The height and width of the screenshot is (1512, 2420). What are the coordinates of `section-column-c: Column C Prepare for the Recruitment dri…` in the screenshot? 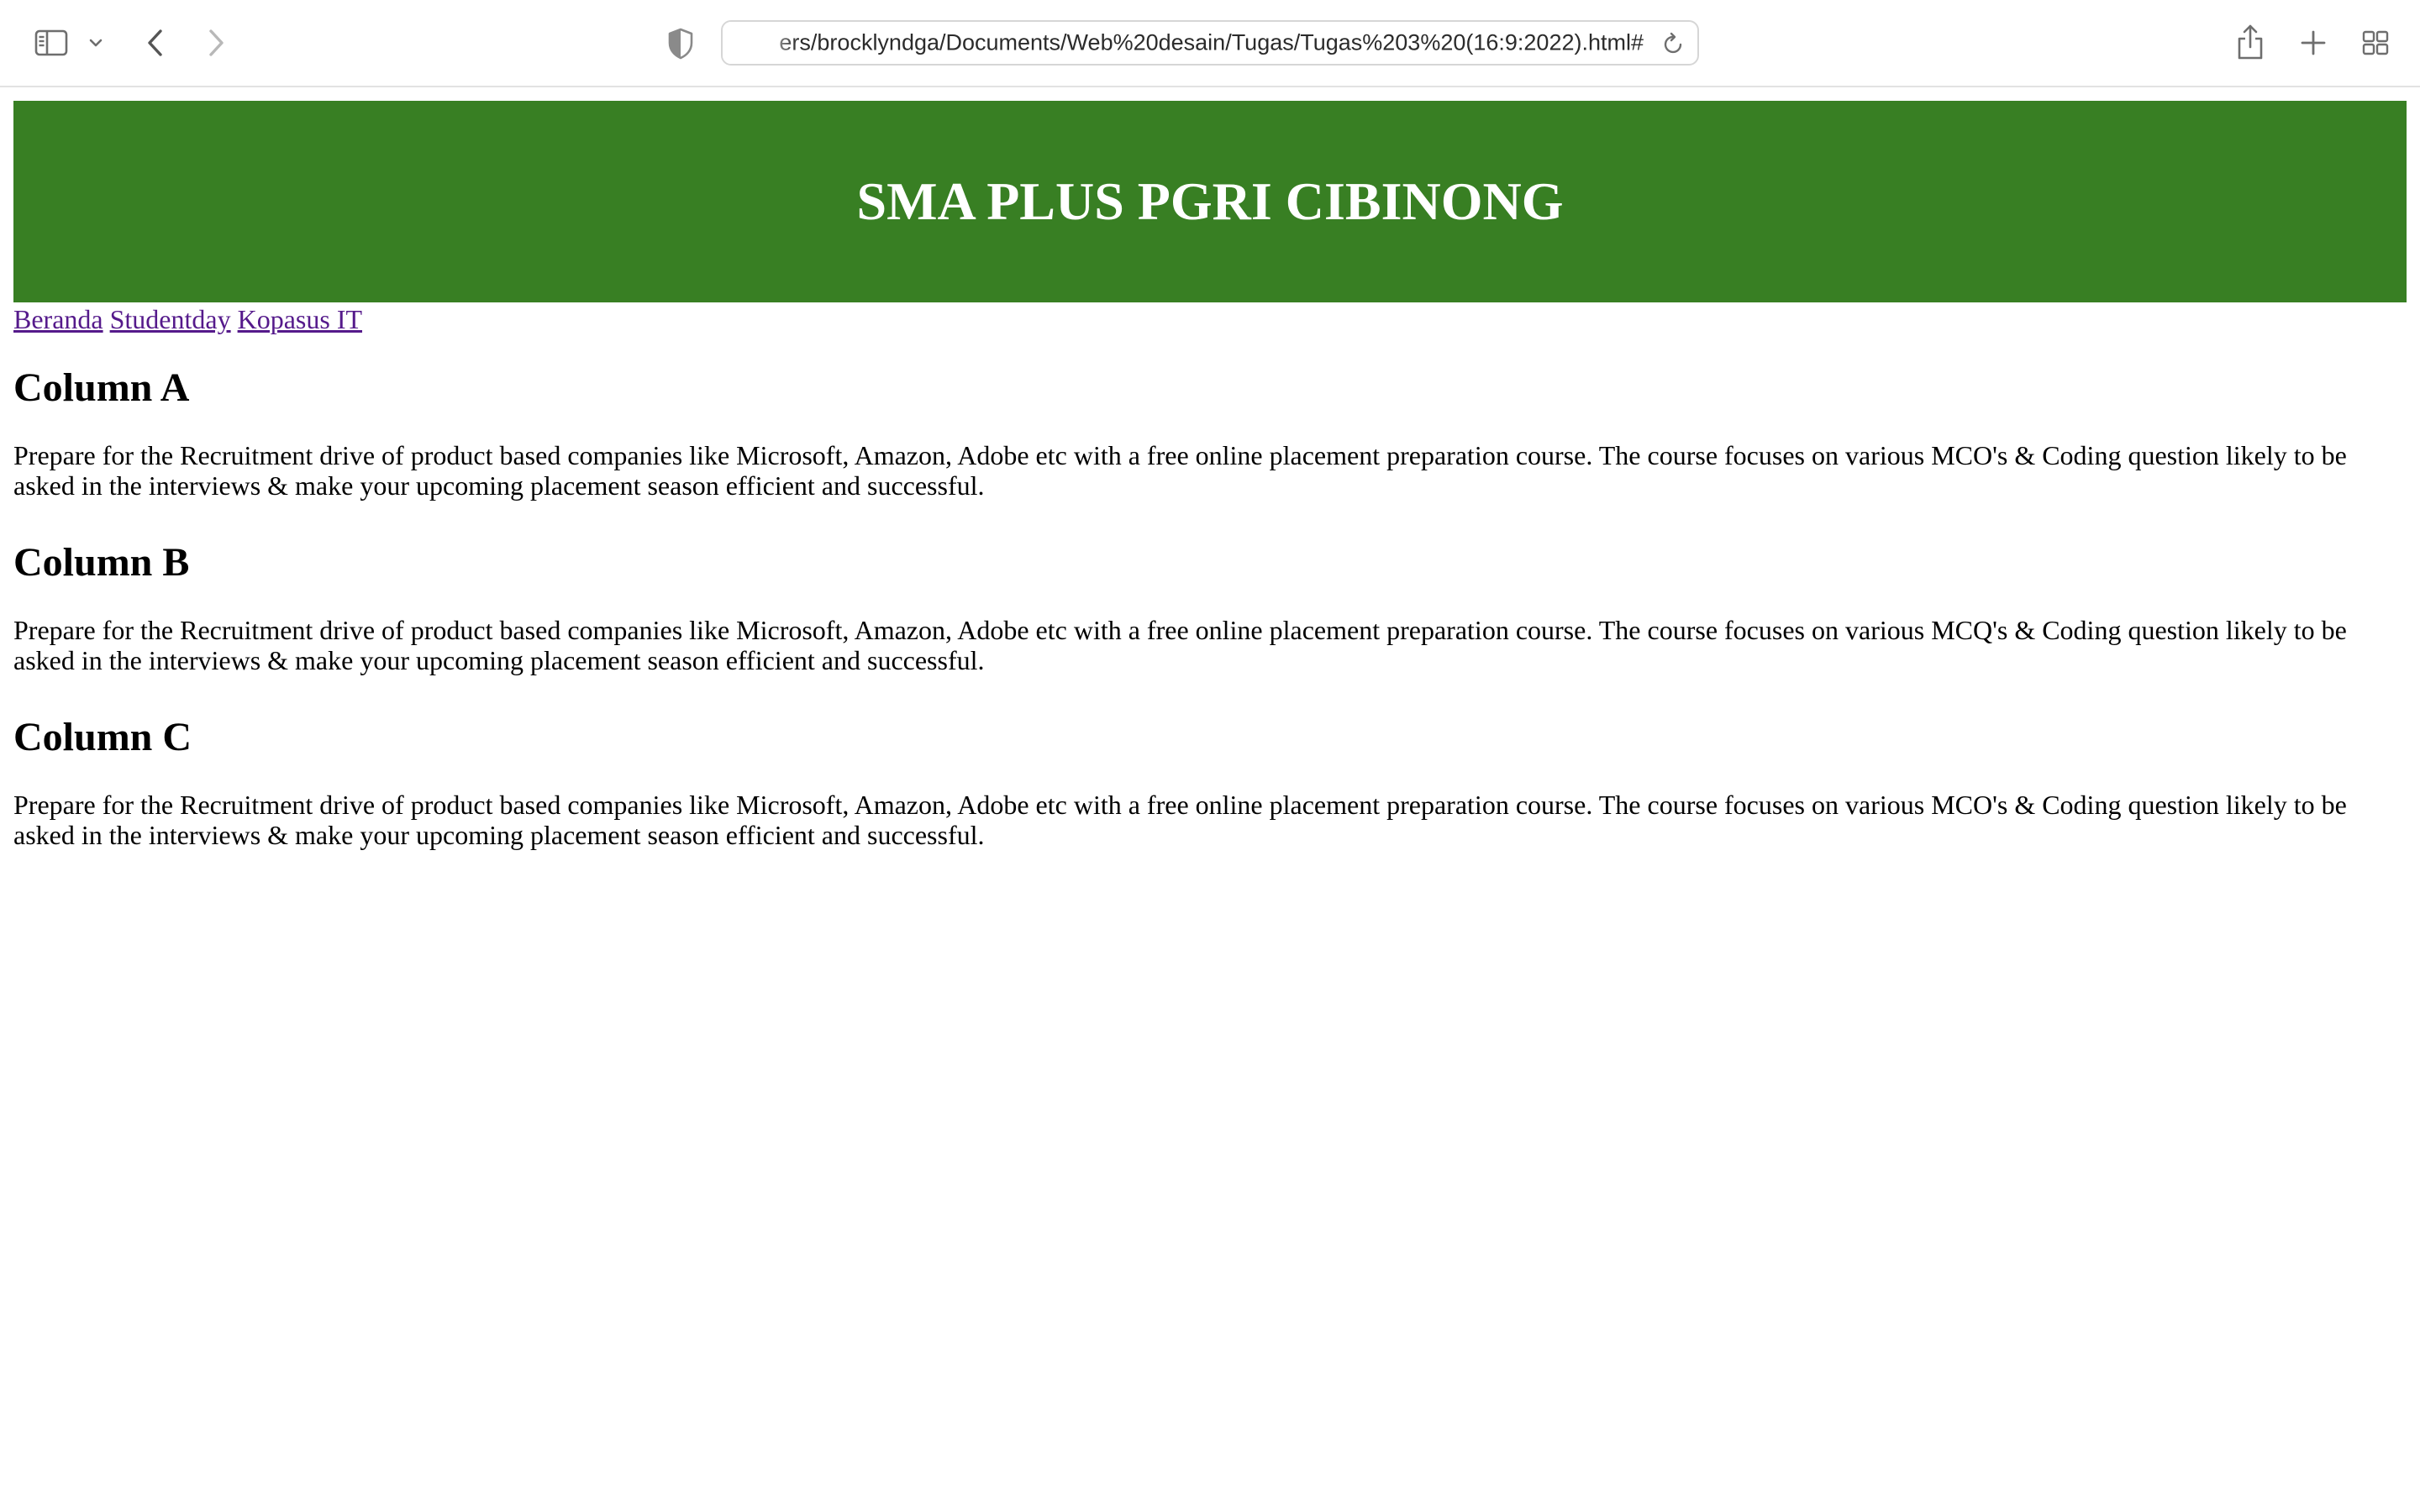 It's located at (1202, 782).